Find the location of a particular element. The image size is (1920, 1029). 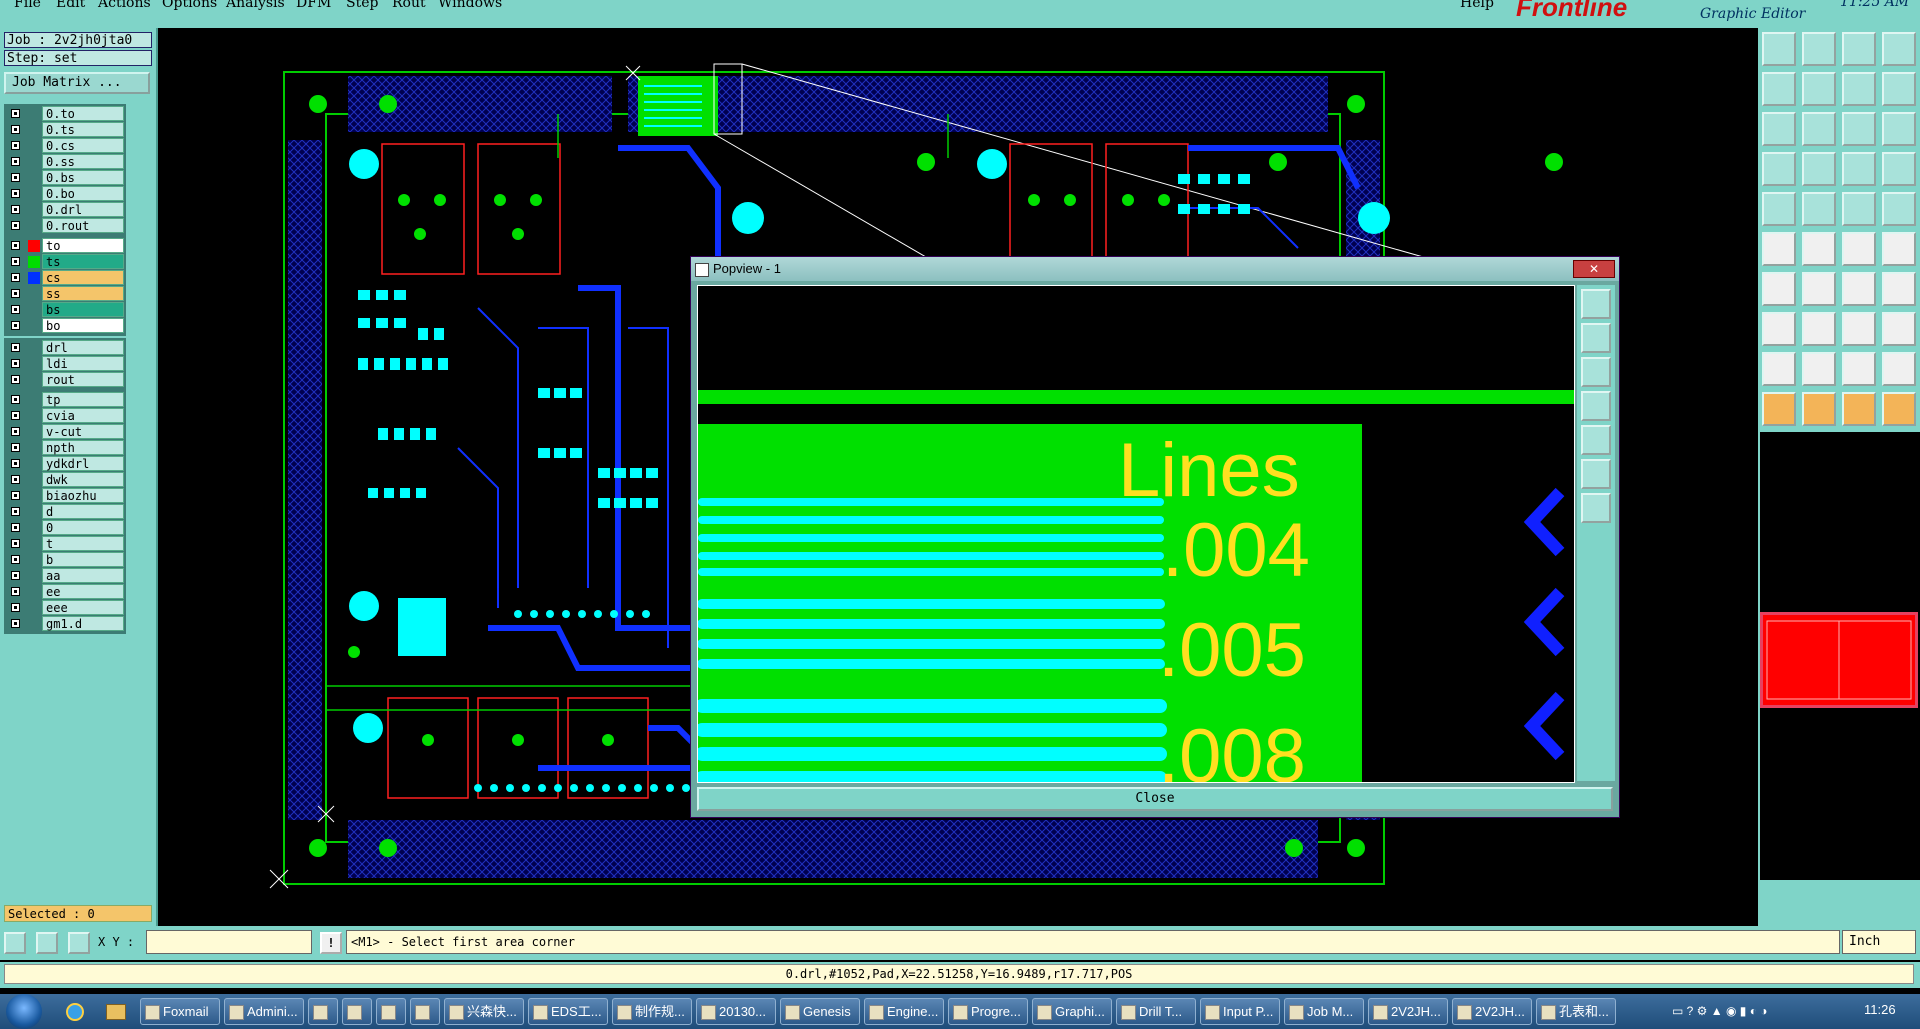

layer-row: bo is located at coordinates (65, 326).